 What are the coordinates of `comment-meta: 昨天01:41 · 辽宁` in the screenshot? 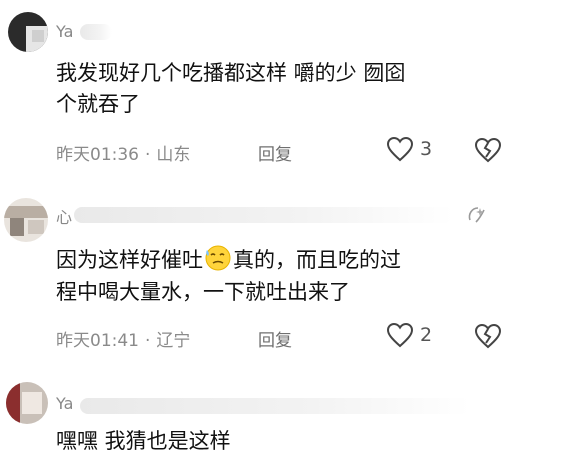 It's located at (123, 341).